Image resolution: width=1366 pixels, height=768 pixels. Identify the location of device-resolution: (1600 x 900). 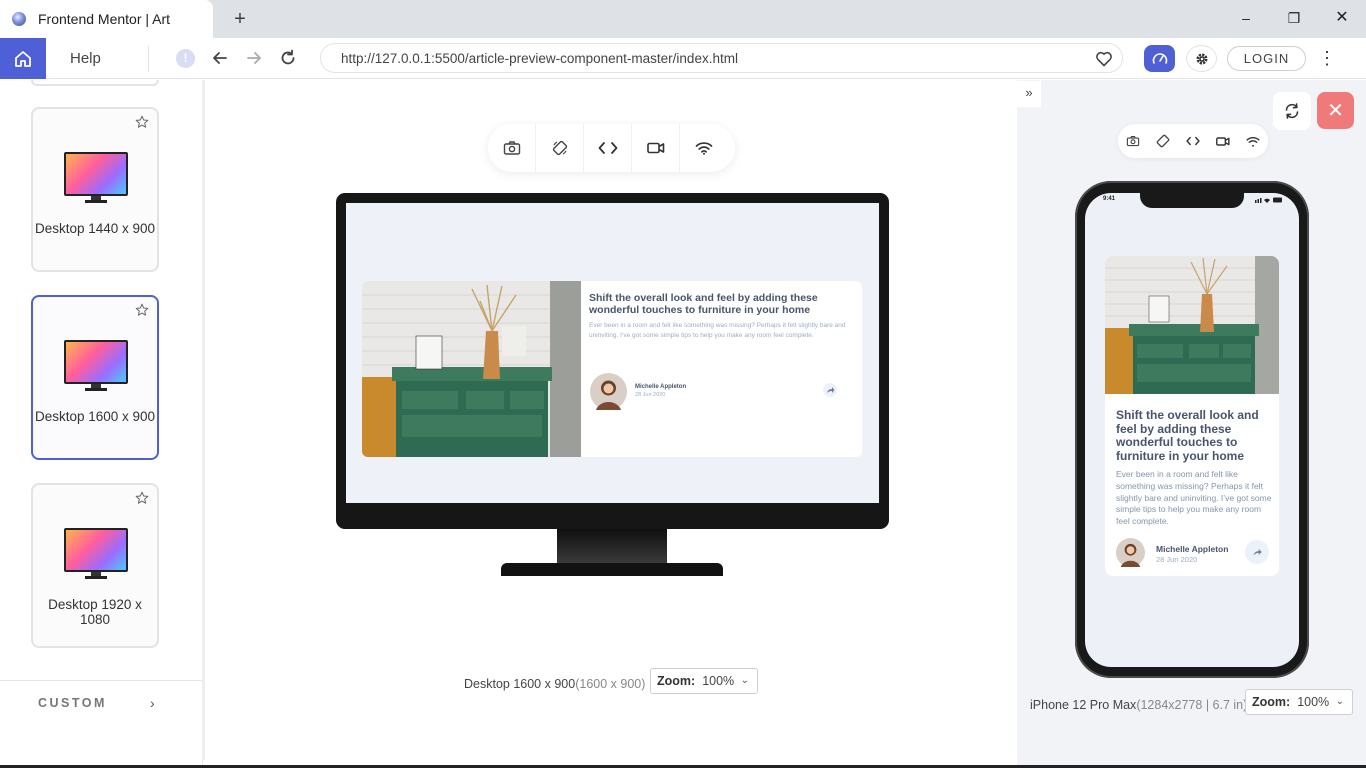
(610, 684).